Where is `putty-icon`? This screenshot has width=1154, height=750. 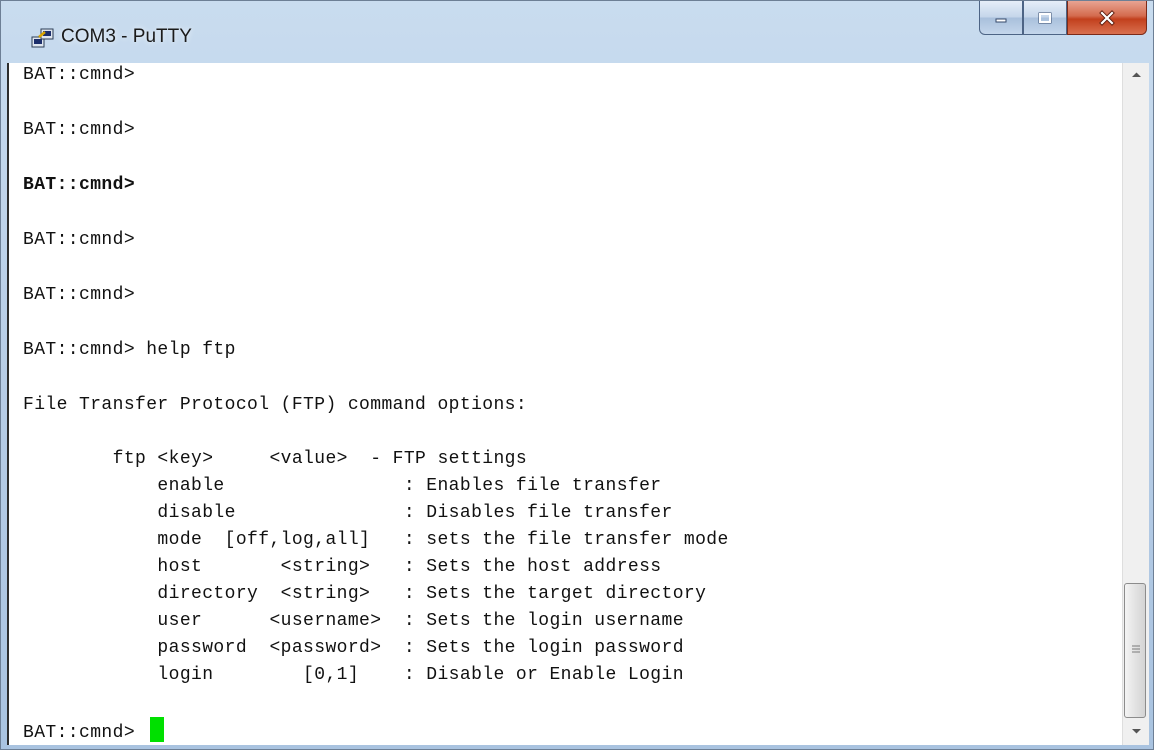
putty-icon is located at coordinates (42, 38).